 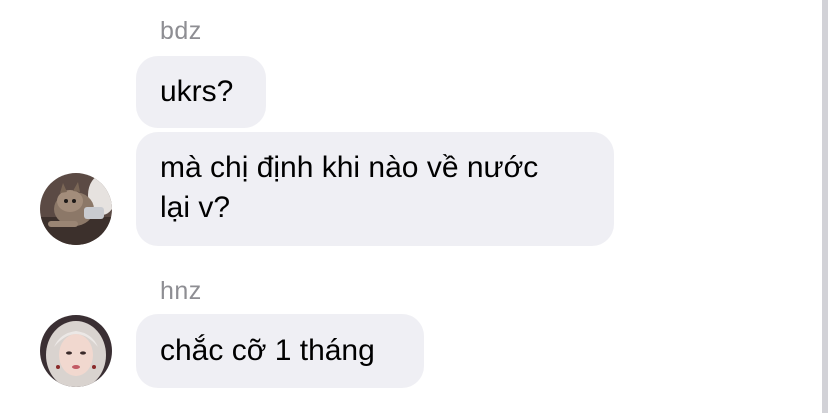 What do you see at coordinates (181, 31) in the screenshot?
I see `sender-name: bdz` at bounding box center [181, 31].